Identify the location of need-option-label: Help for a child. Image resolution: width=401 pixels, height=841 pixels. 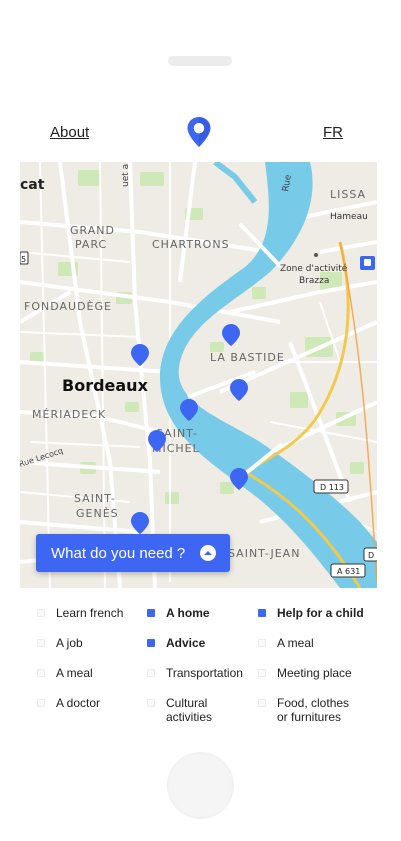
(320, 613).